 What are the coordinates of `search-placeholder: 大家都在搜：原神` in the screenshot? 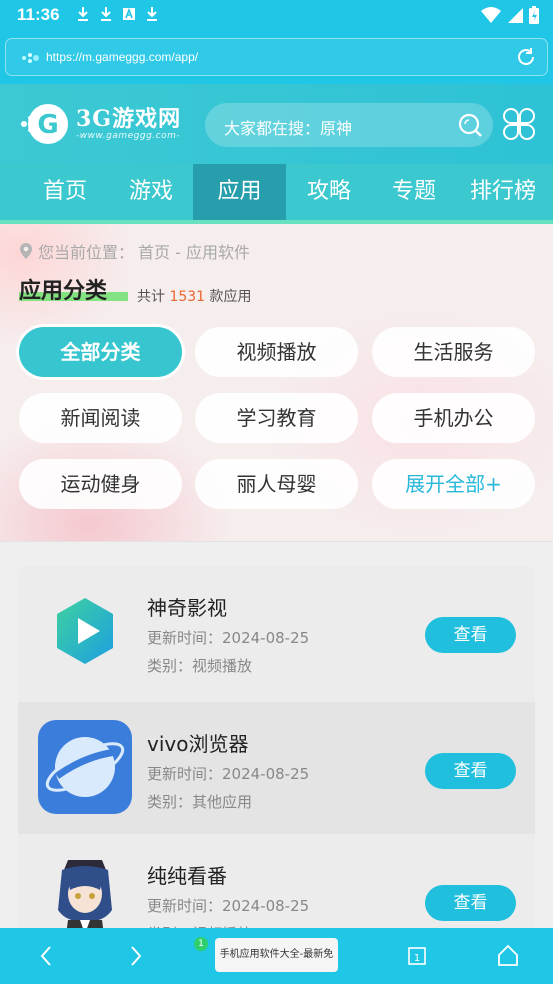 It's located at (288, 128).